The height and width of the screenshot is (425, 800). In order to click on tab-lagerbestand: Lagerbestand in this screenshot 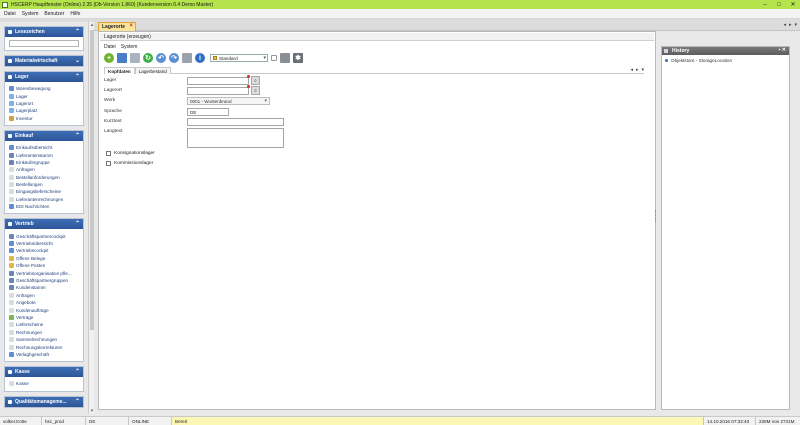, I will do `click(152, 70)`.